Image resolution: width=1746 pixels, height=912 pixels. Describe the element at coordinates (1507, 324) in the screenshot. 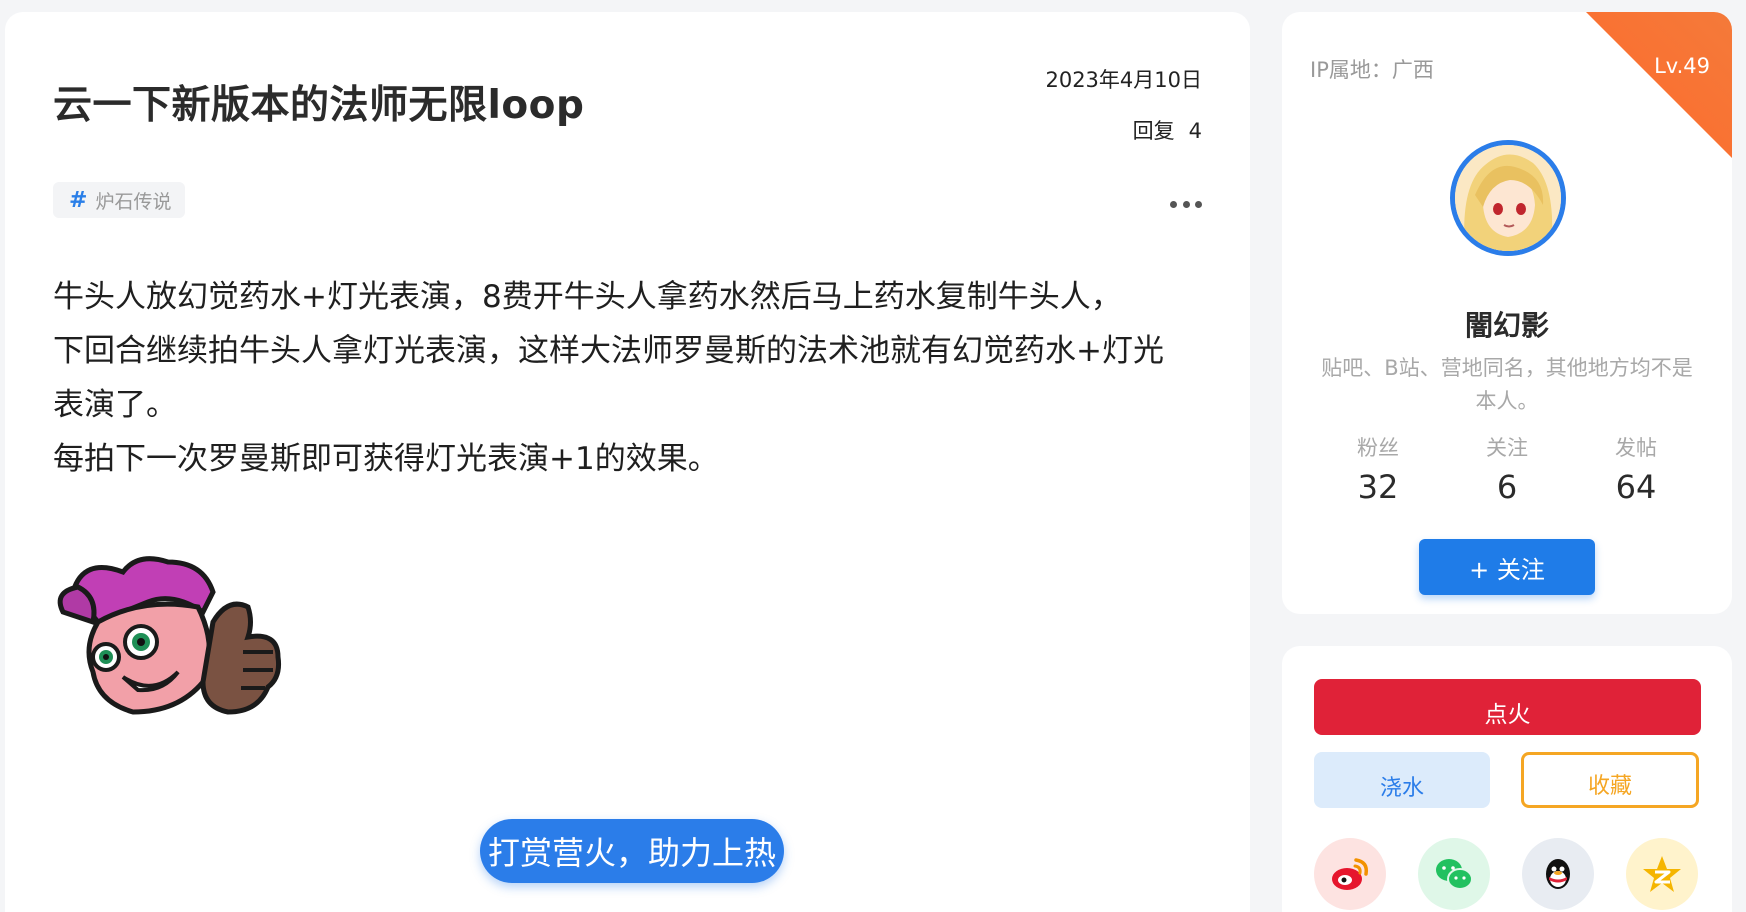

I see `username: 闇幻影` at that location.